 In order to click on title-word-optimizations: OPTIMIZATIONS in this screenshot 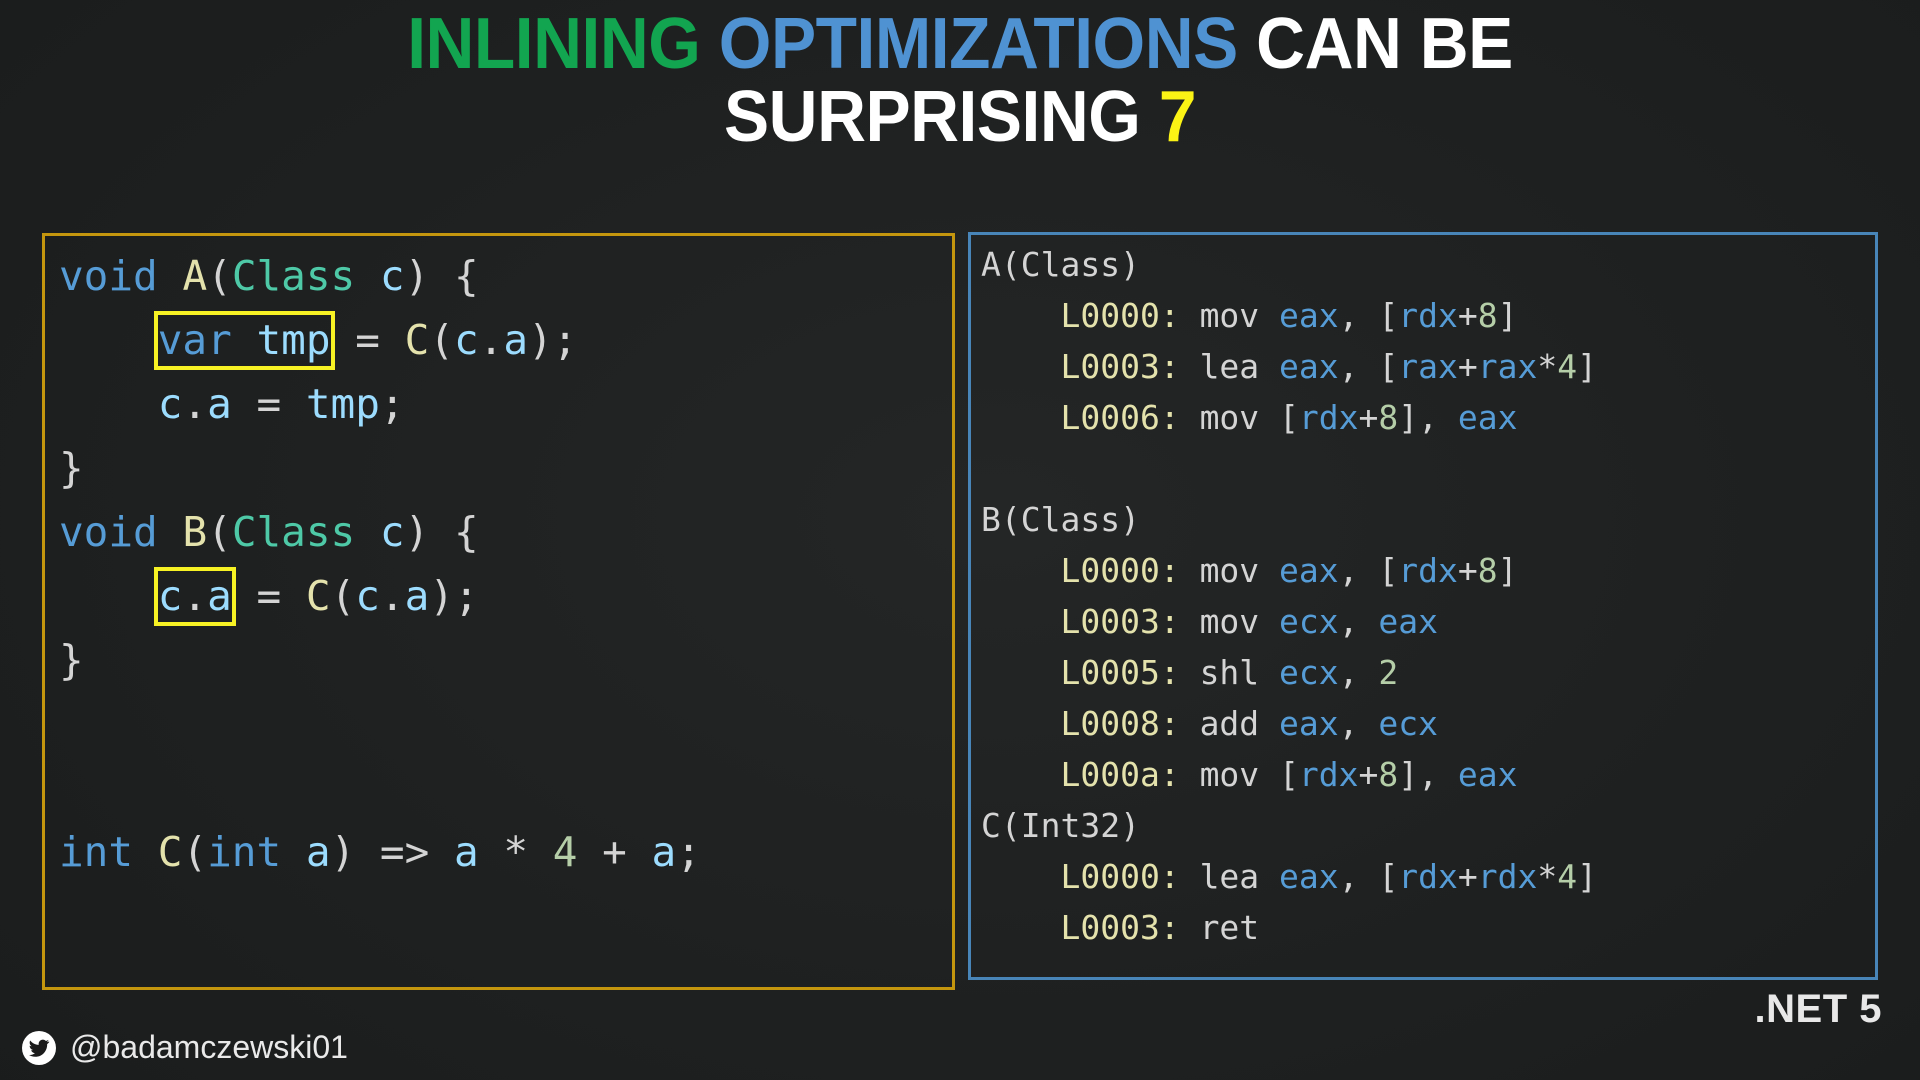, I will do `click(978, 44)`.